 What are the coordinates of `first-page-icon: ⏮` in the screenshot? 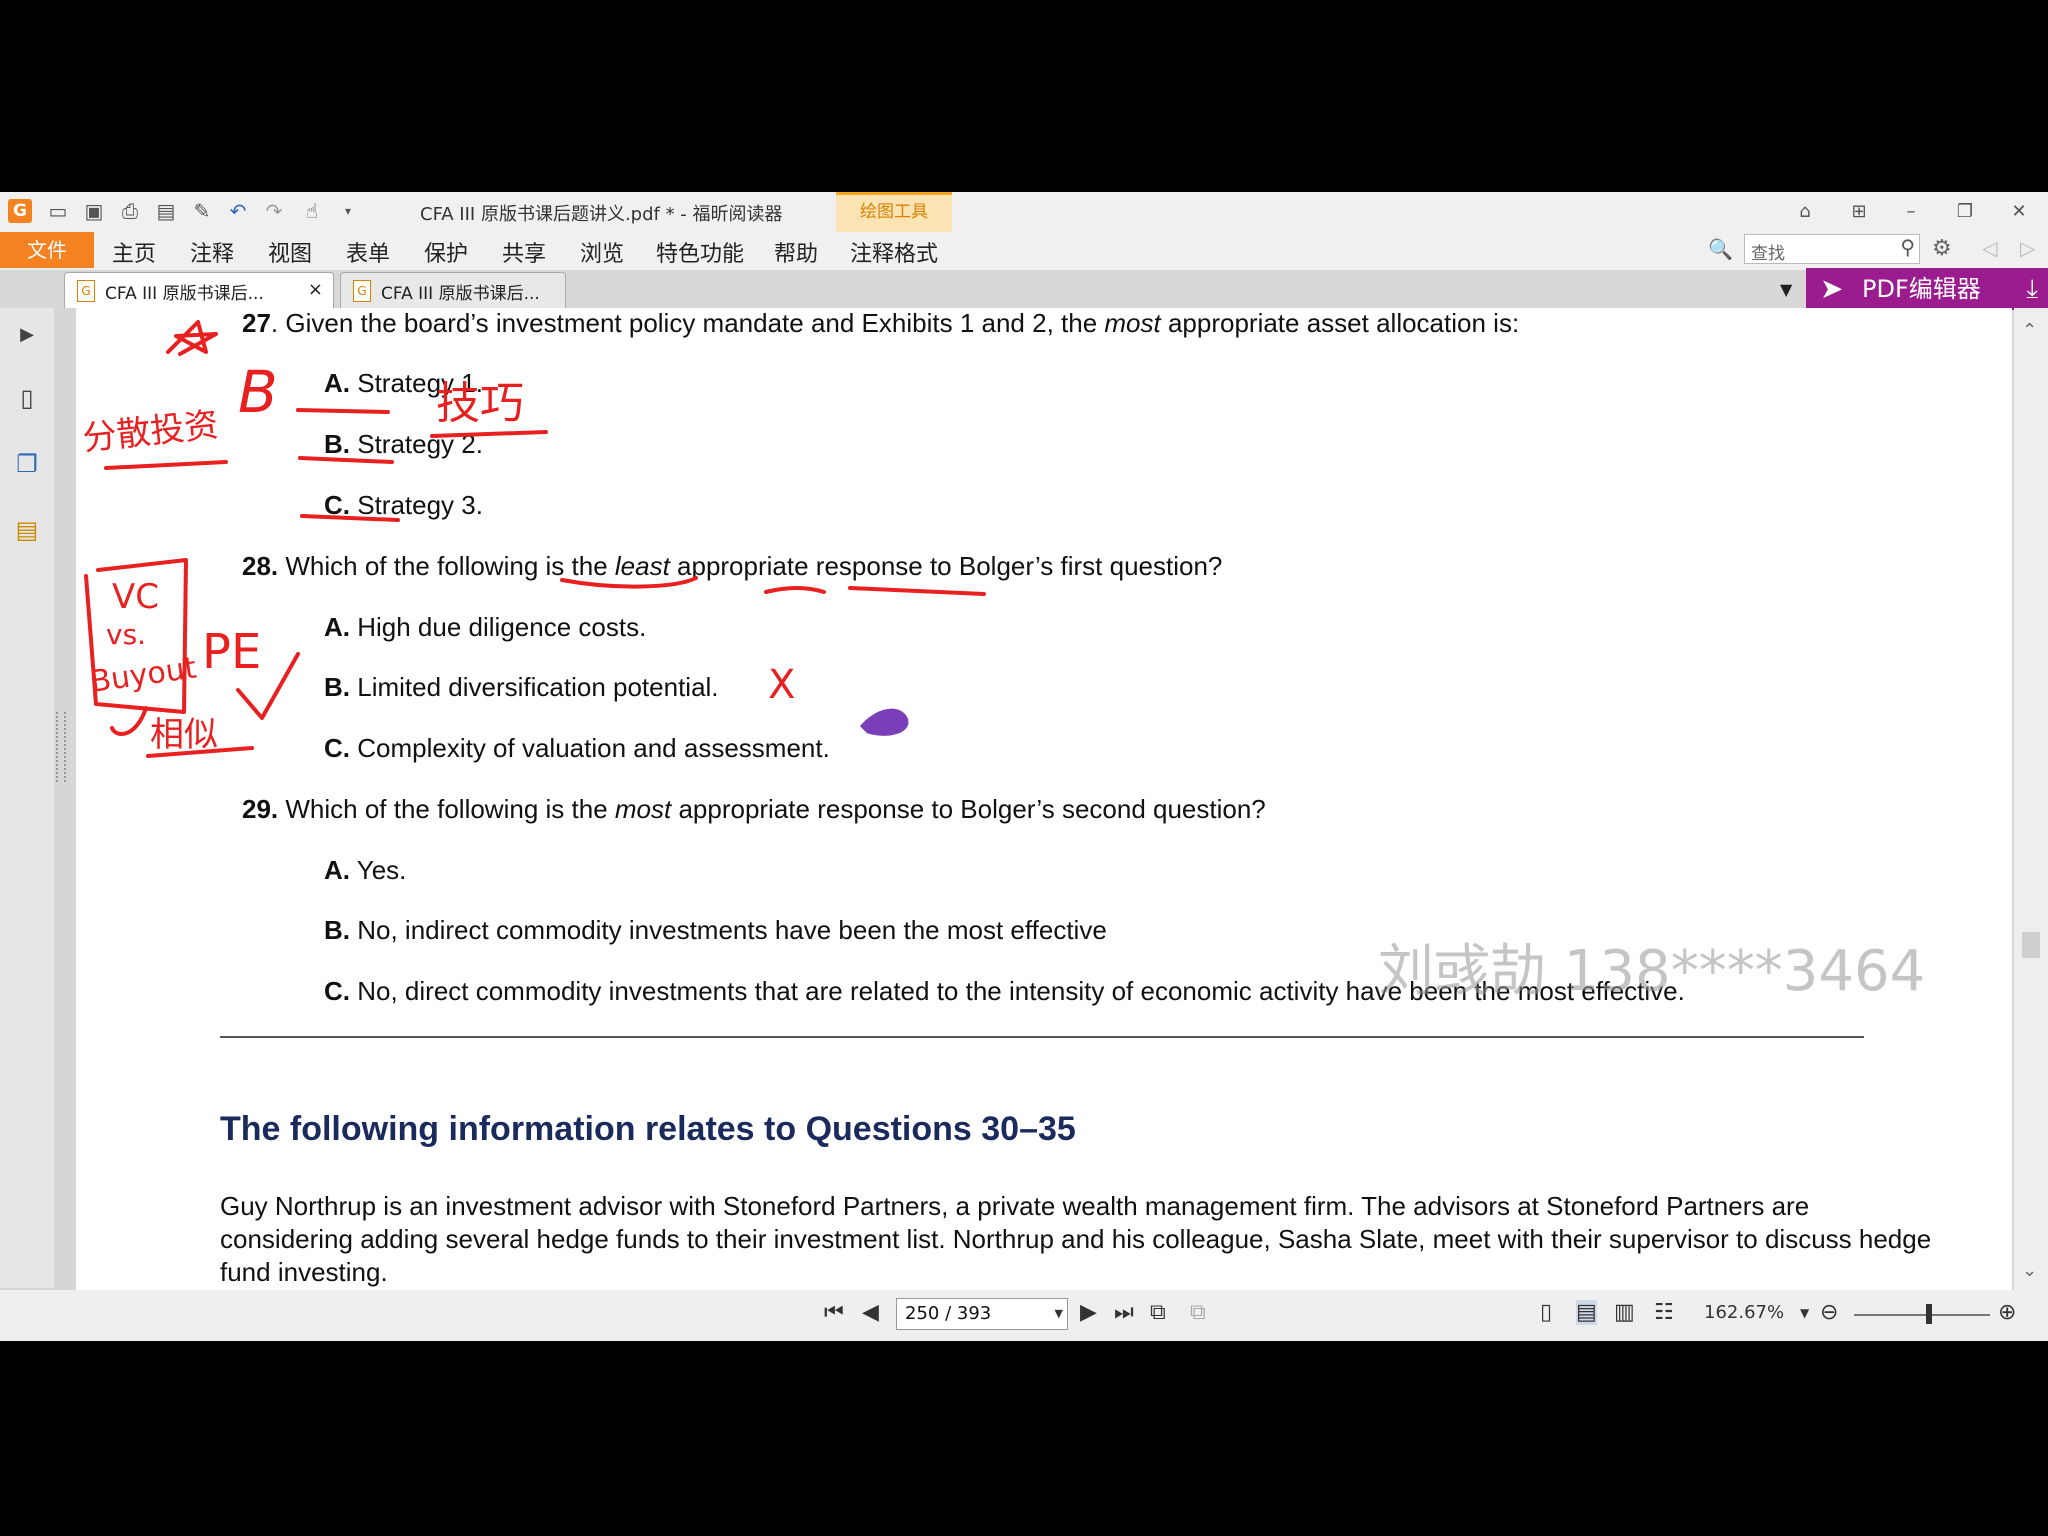 It's located at (834, 1312).